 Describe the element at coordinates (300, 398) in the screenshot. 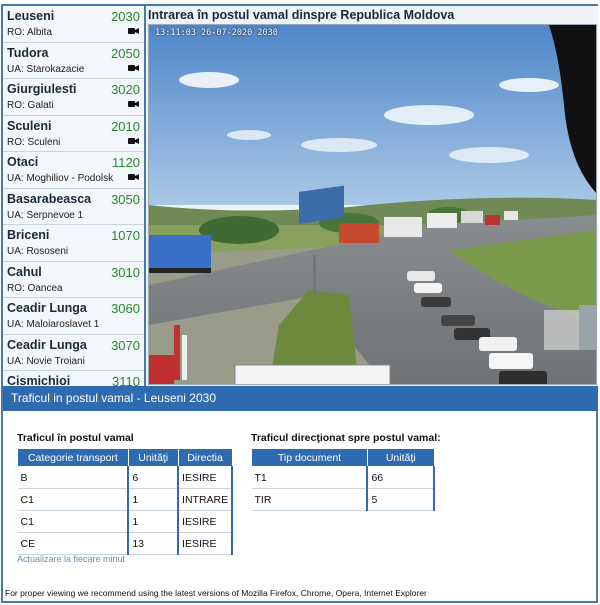

I see `traffic-title-bar: Traficul in postul vamal - Leuseni 2030` at that location.